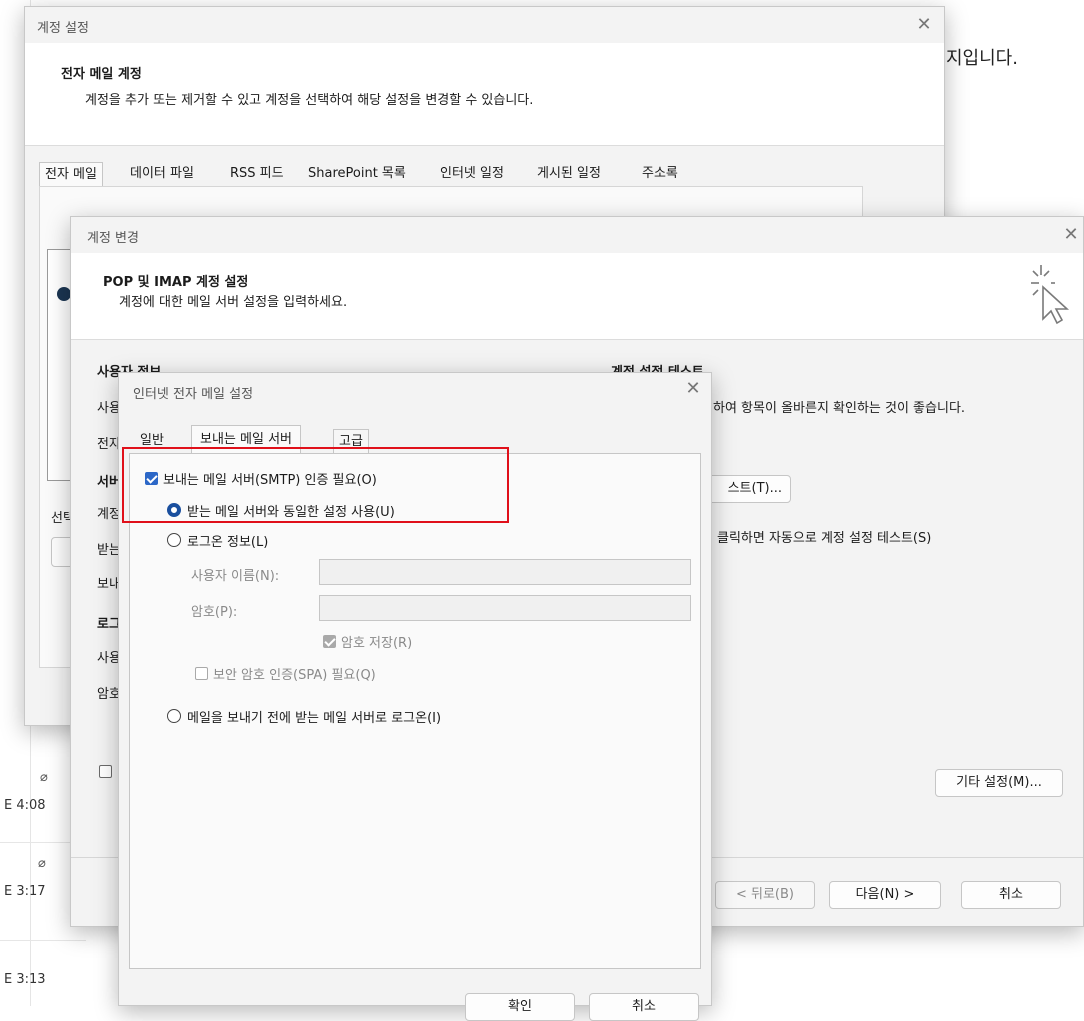  What do you see at coordinates (294, 675) in the screenshot?
I see `spa-label: 보안 암호 인증(SPA) 필요(Q)` at bounding box center [294, 675].